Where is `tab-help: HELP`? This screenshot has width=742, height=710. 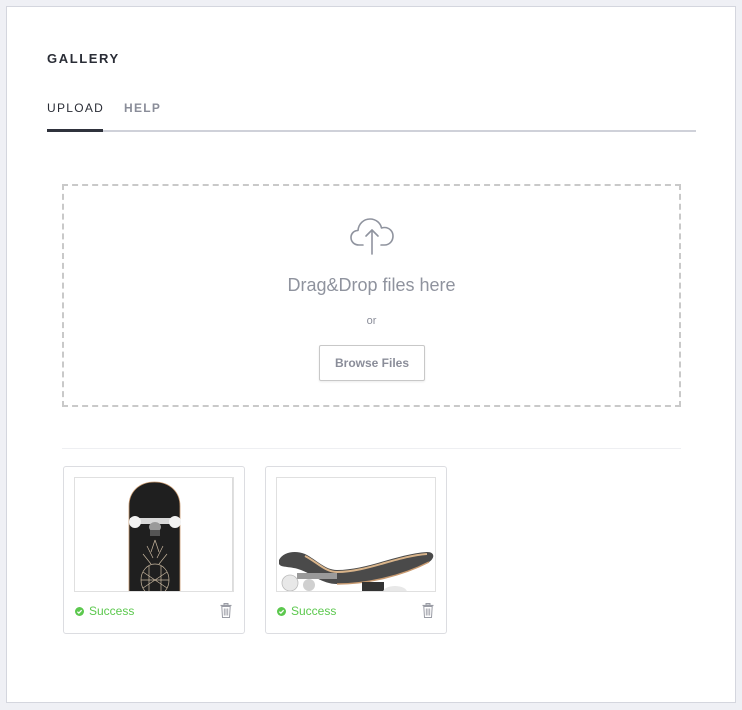 tab-help: HELP is located at coordinates (142, 108).